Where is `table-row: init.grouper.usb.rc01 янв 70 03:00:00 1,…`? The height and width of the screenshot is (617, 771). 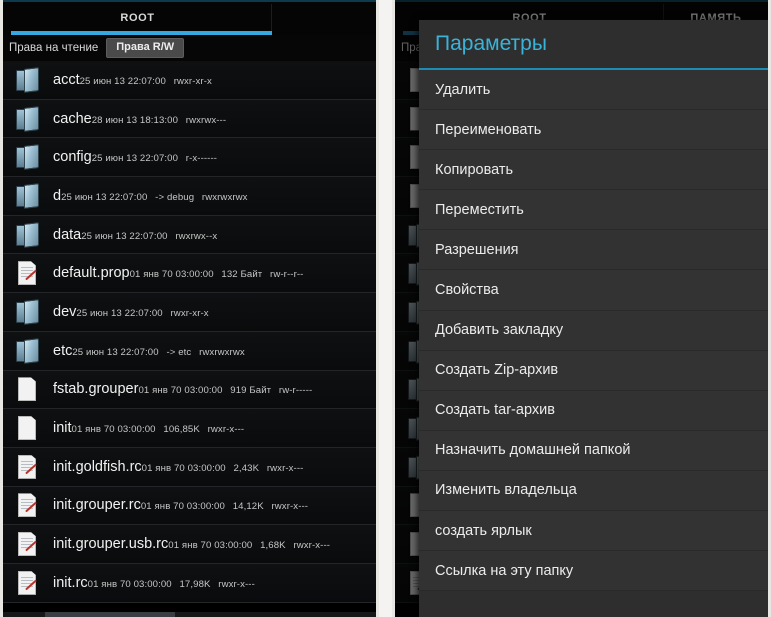 table-row: init.grouper.usb.rc01 янв 70 03:00:00 1,… is located at coordinates (189, 544).